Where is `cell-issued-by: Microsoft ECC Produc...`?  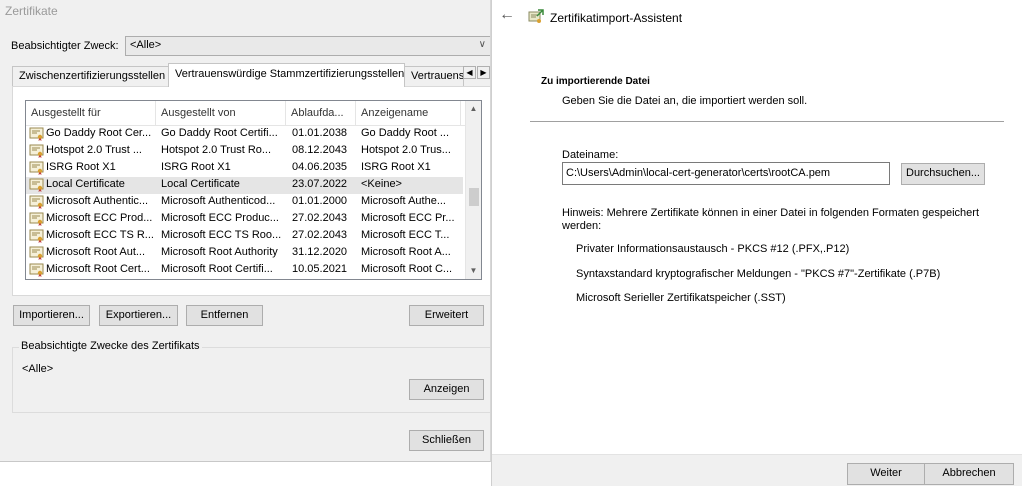
cell-issued-by: Microsoft ECC Produc... is located at coordinates (220, 218).